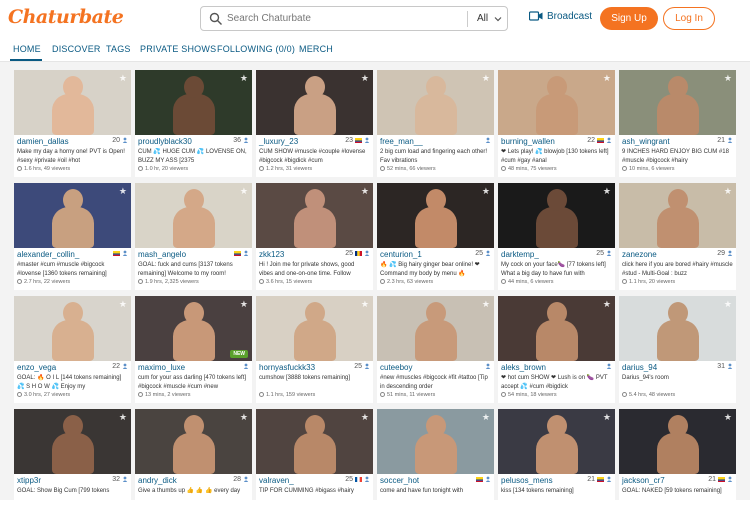 The height and width of the screenshot is (516, 750). Describe the element at coordinates (27, 49) in the screenshot. I see `tab-home: HOME` at that location.